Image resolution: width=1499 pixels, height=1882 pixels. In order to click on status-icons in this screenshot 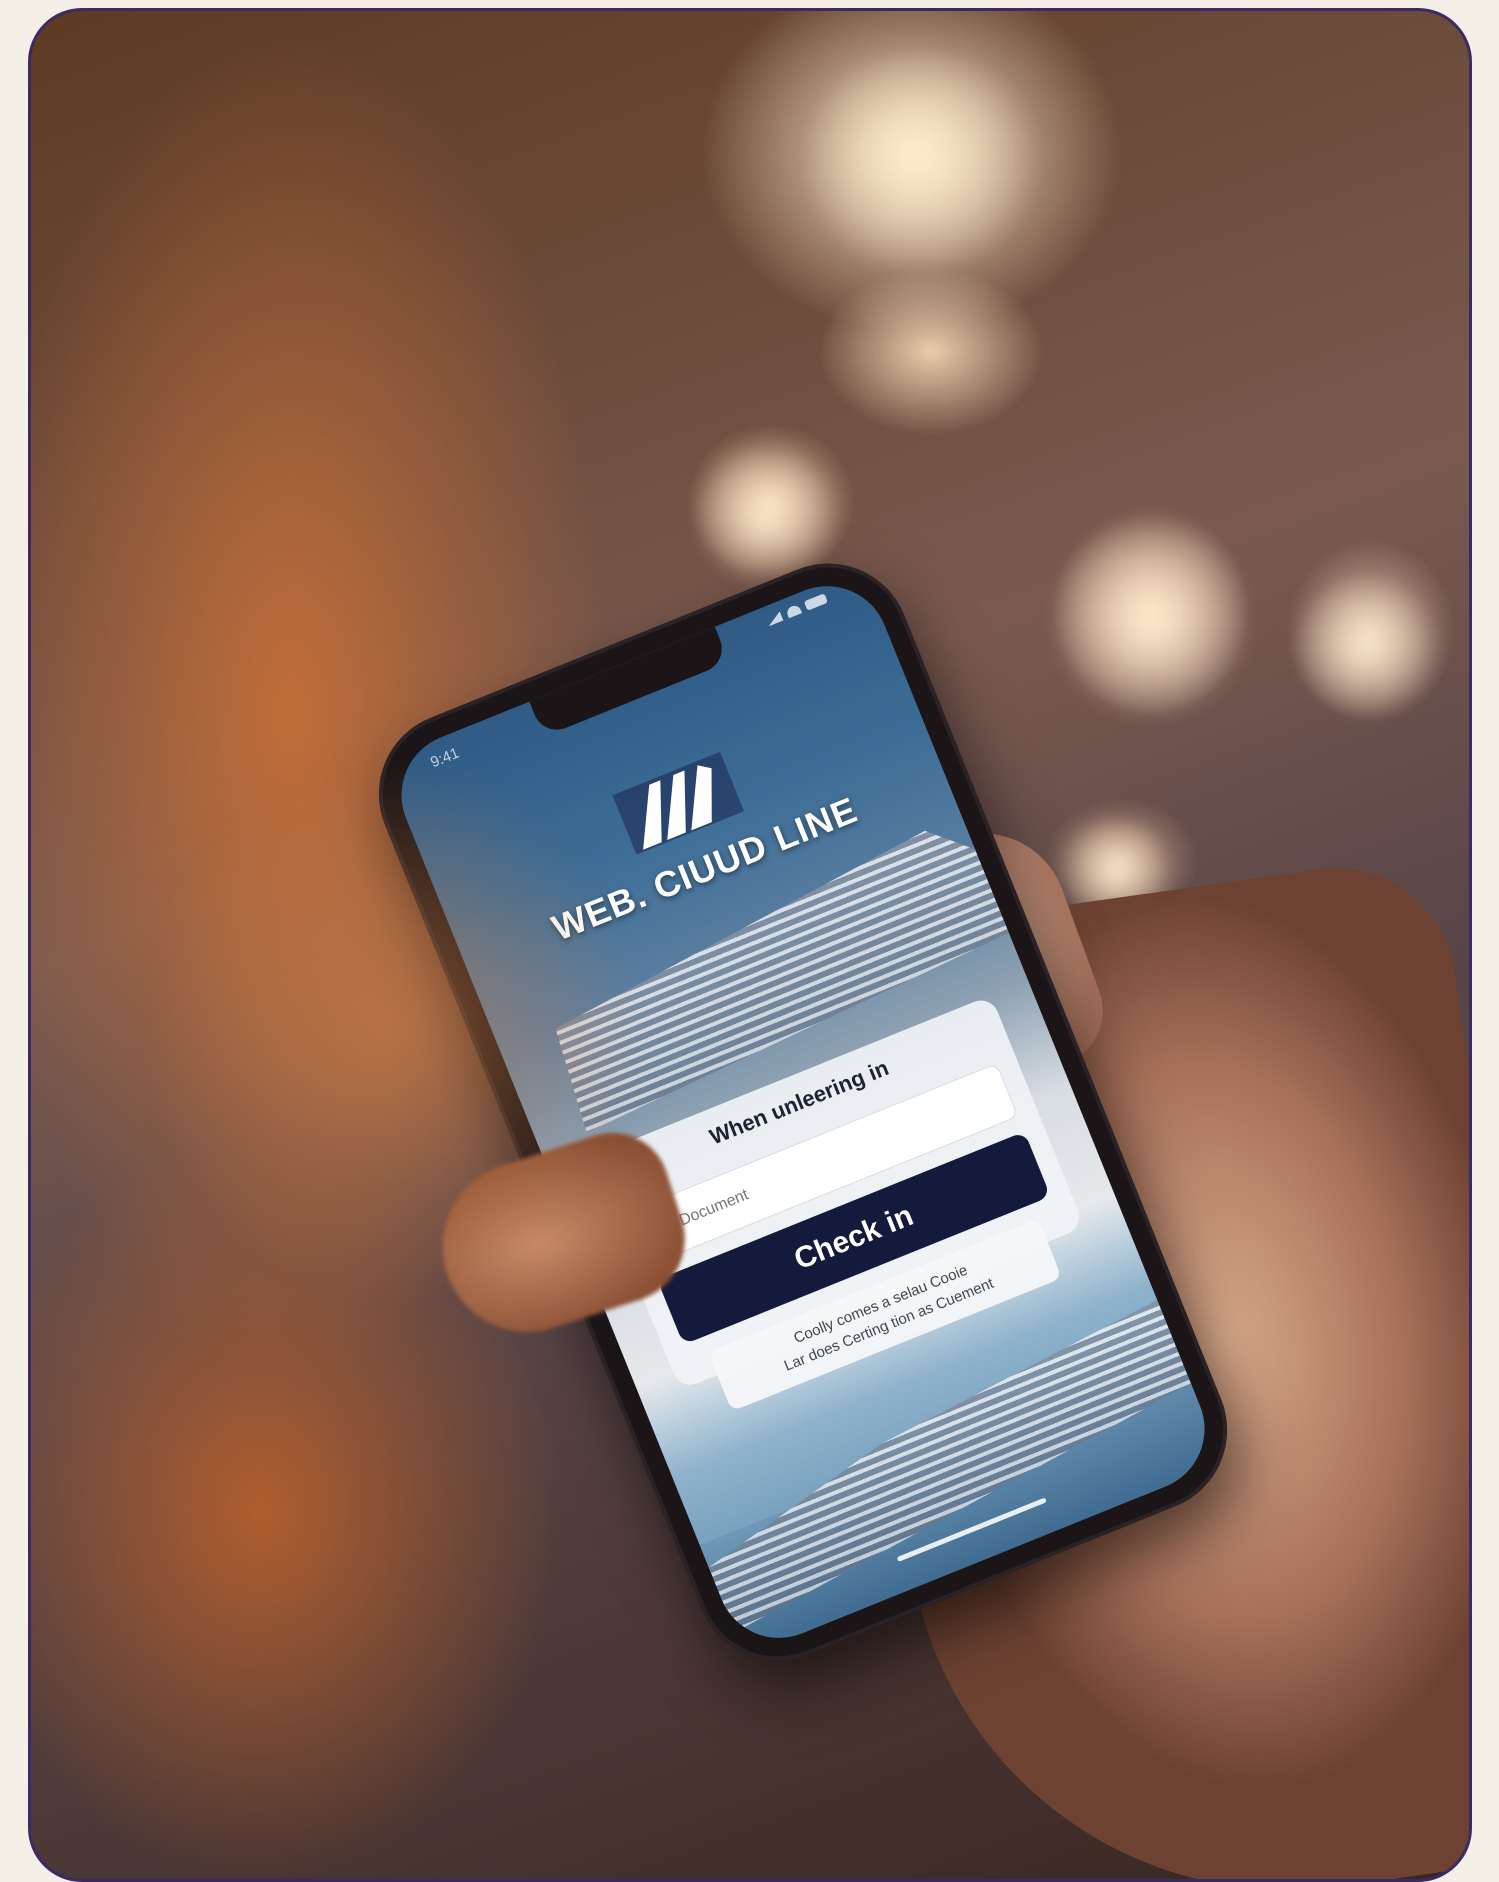, I will do `click(796, 609)`.